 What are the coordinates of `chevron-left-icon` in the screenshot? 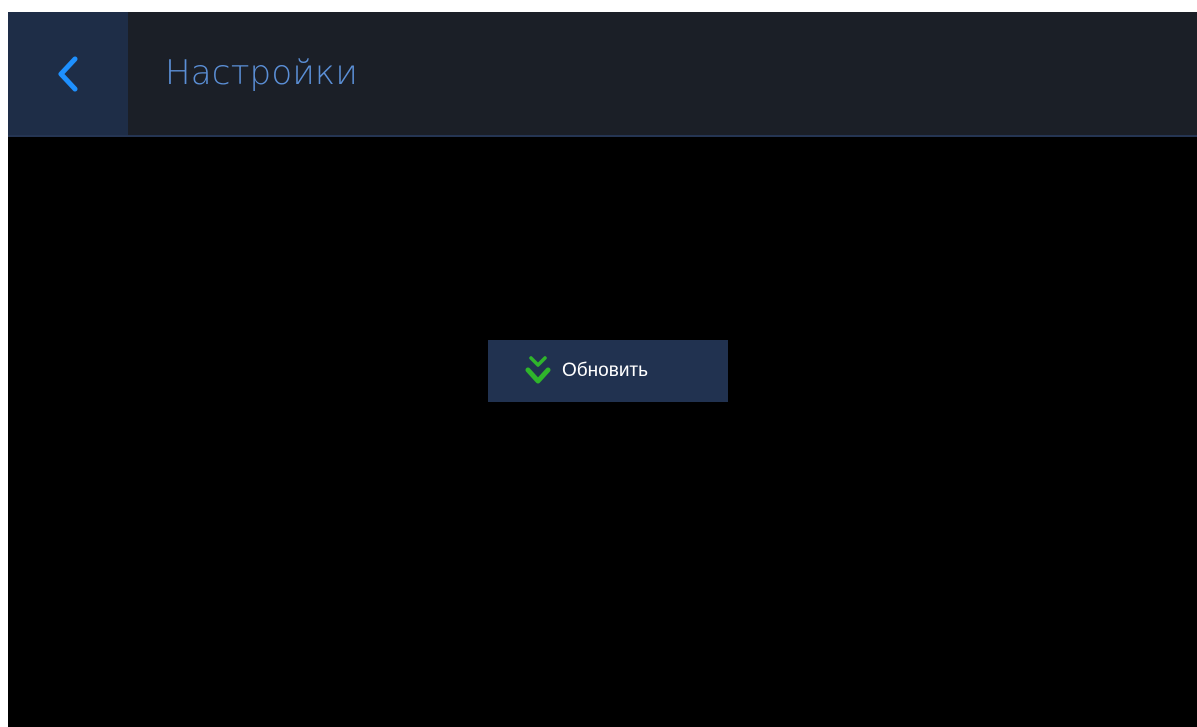 It's located at (68, 74).